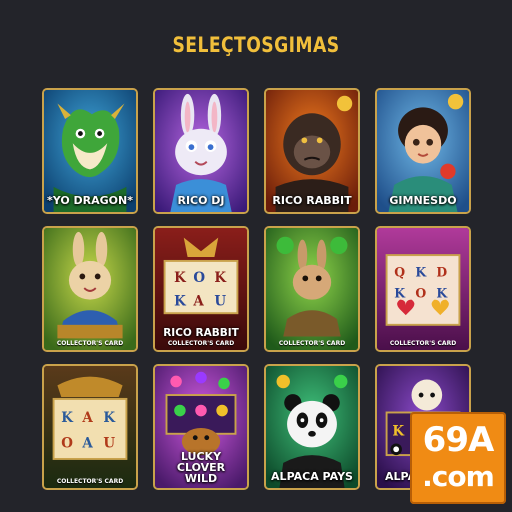 The image size is (512, 512). What do you see at coordinates (423, 151) in the screenshot?
I see `game-card-gimnesdo: GIMNESDO` at bounding box center [423, 151].